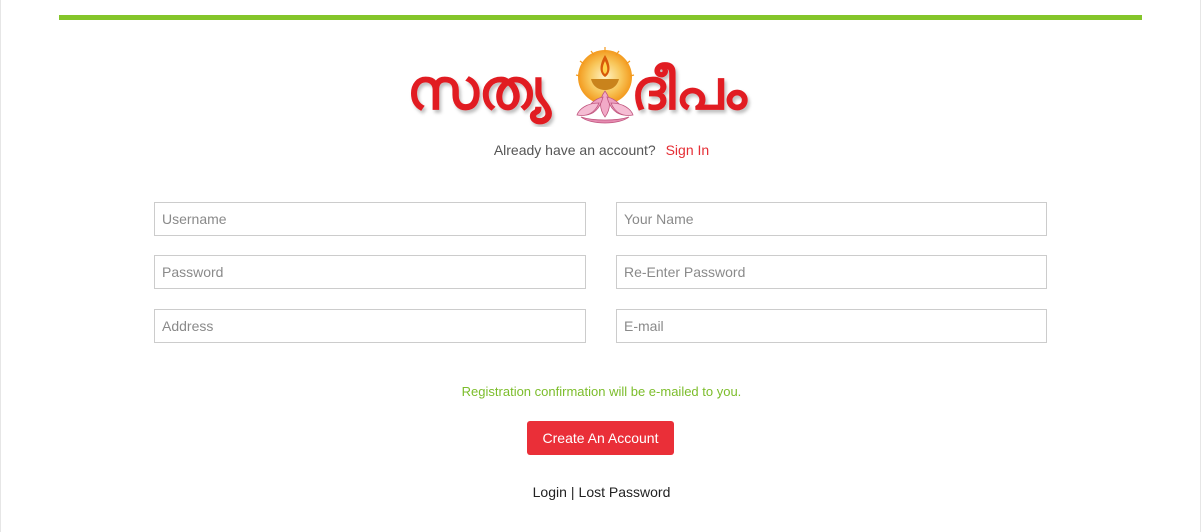 This screenshot has width=1203, height=532. What do you see at coordinates (689, 90) in the screenshot?
I see `logo-text-right: ദീപം` at bounding box center [689, 90].